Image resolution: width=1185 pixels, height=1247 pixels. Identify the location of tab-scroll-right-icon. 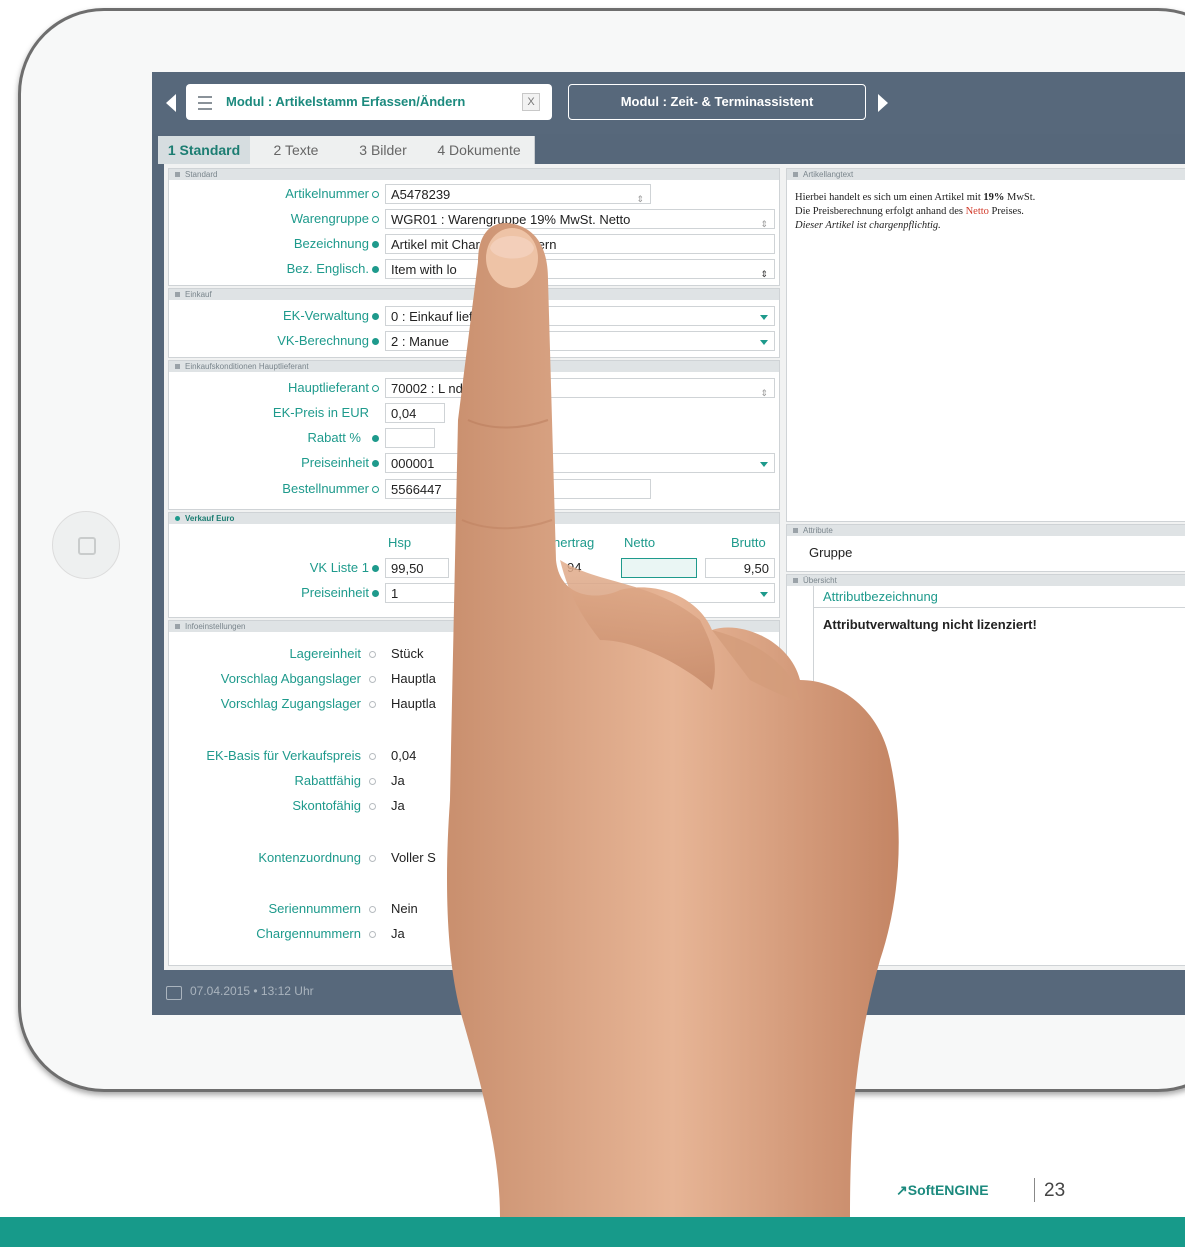
(883, 103).